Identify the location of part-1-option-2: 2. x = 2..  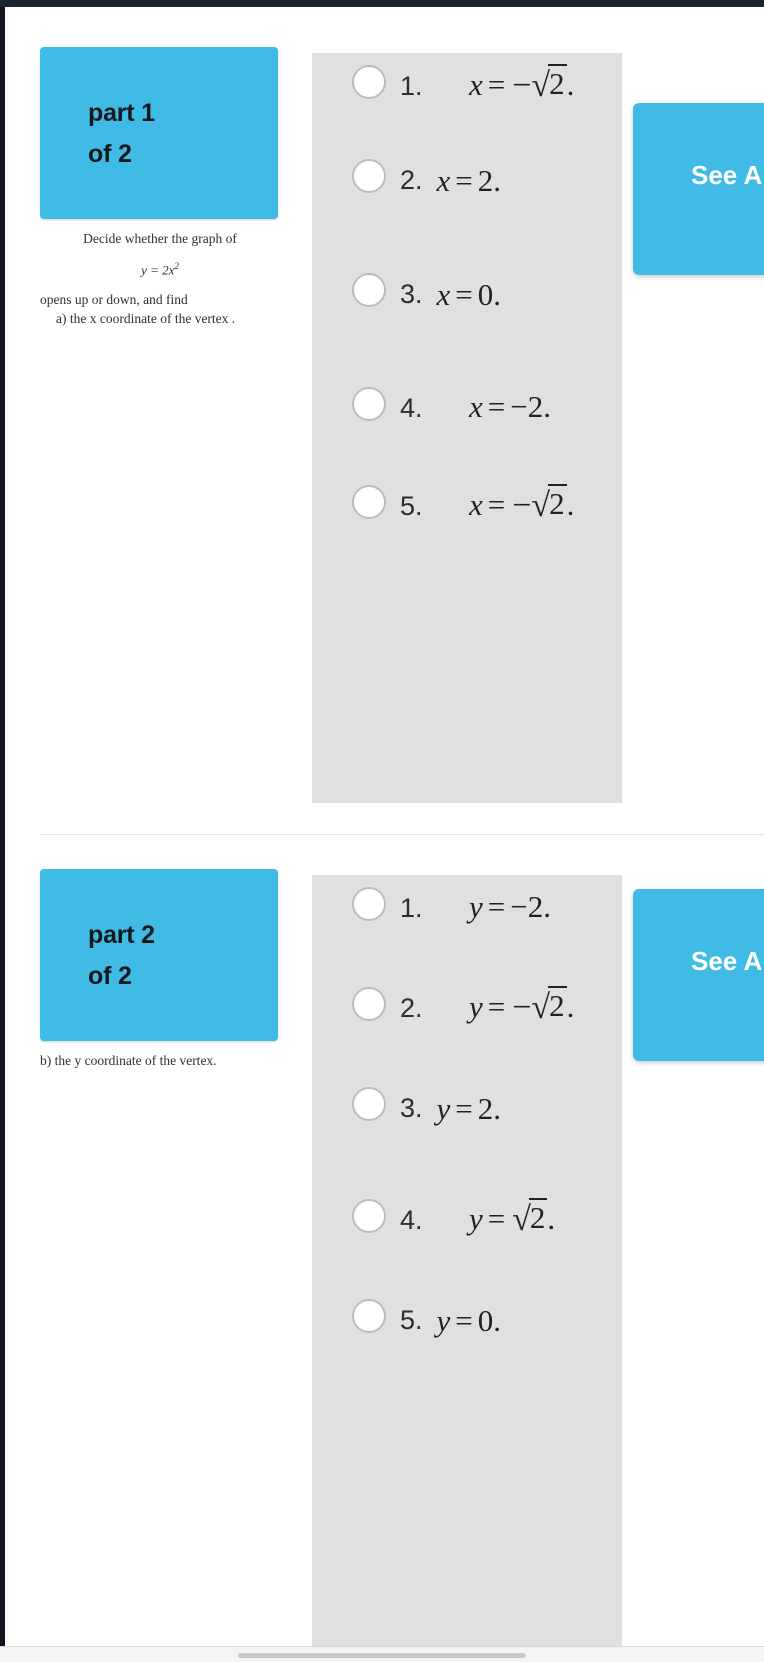
(467, 185).